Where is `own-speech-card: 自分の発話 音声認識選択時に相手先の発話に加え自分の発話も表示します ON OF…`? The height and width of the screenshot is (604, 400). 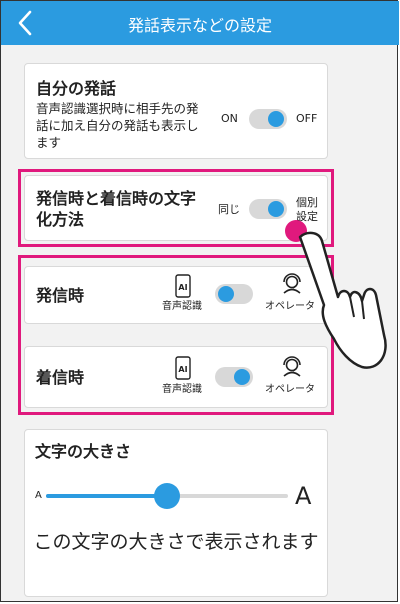 own-speech-card: 自分の発話 音声認識選択時に相手先の発話に加え自分の発話も表示します ON OF… is located at coordinates (176, 111).